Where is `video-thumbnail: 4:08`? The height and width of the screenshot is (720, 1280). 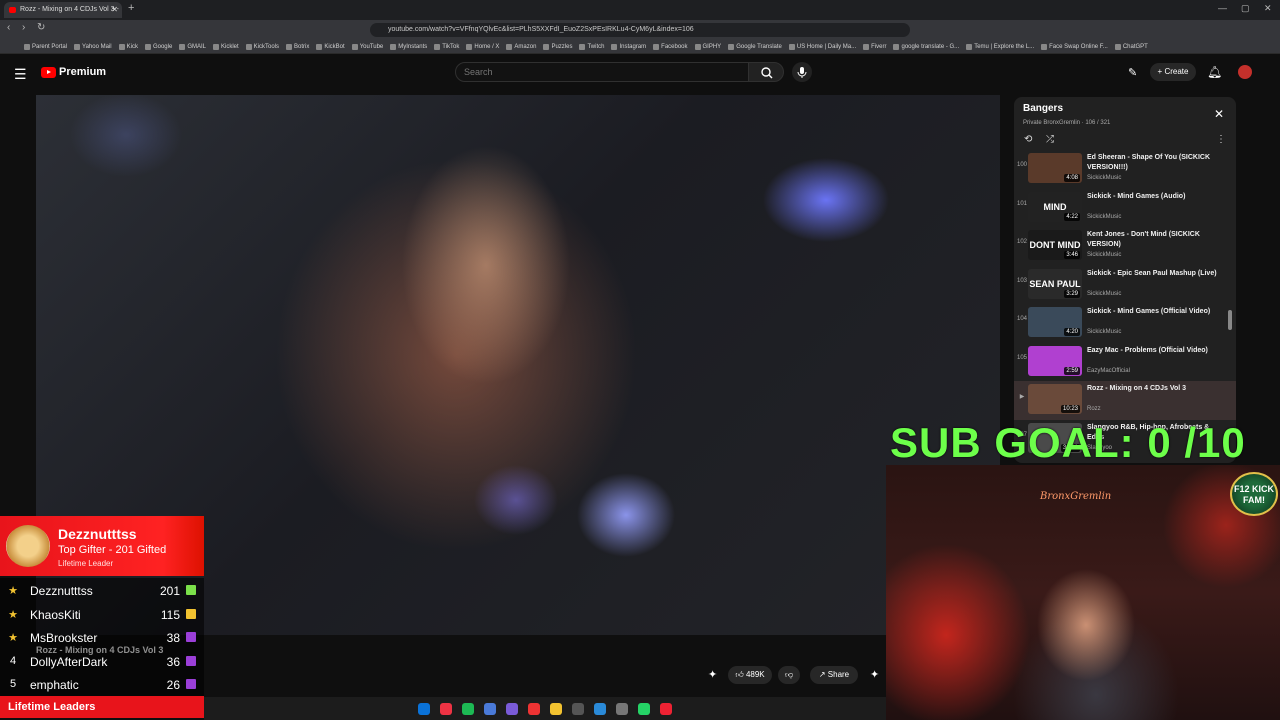
video-thumbnail: 4:08 is located at coordinates (1055, 168).